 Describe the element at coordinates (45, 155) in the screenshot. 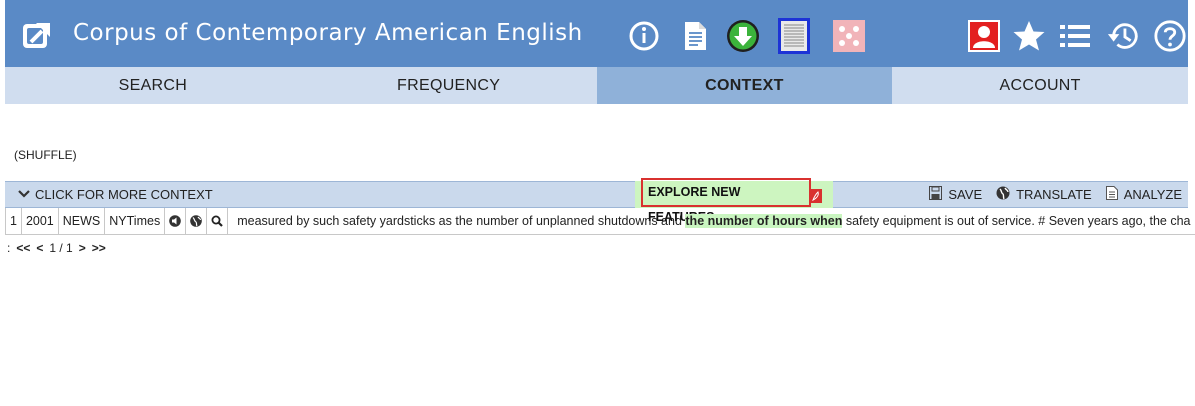

I see `shuffle-link: (SHUFFLE)` at that location.